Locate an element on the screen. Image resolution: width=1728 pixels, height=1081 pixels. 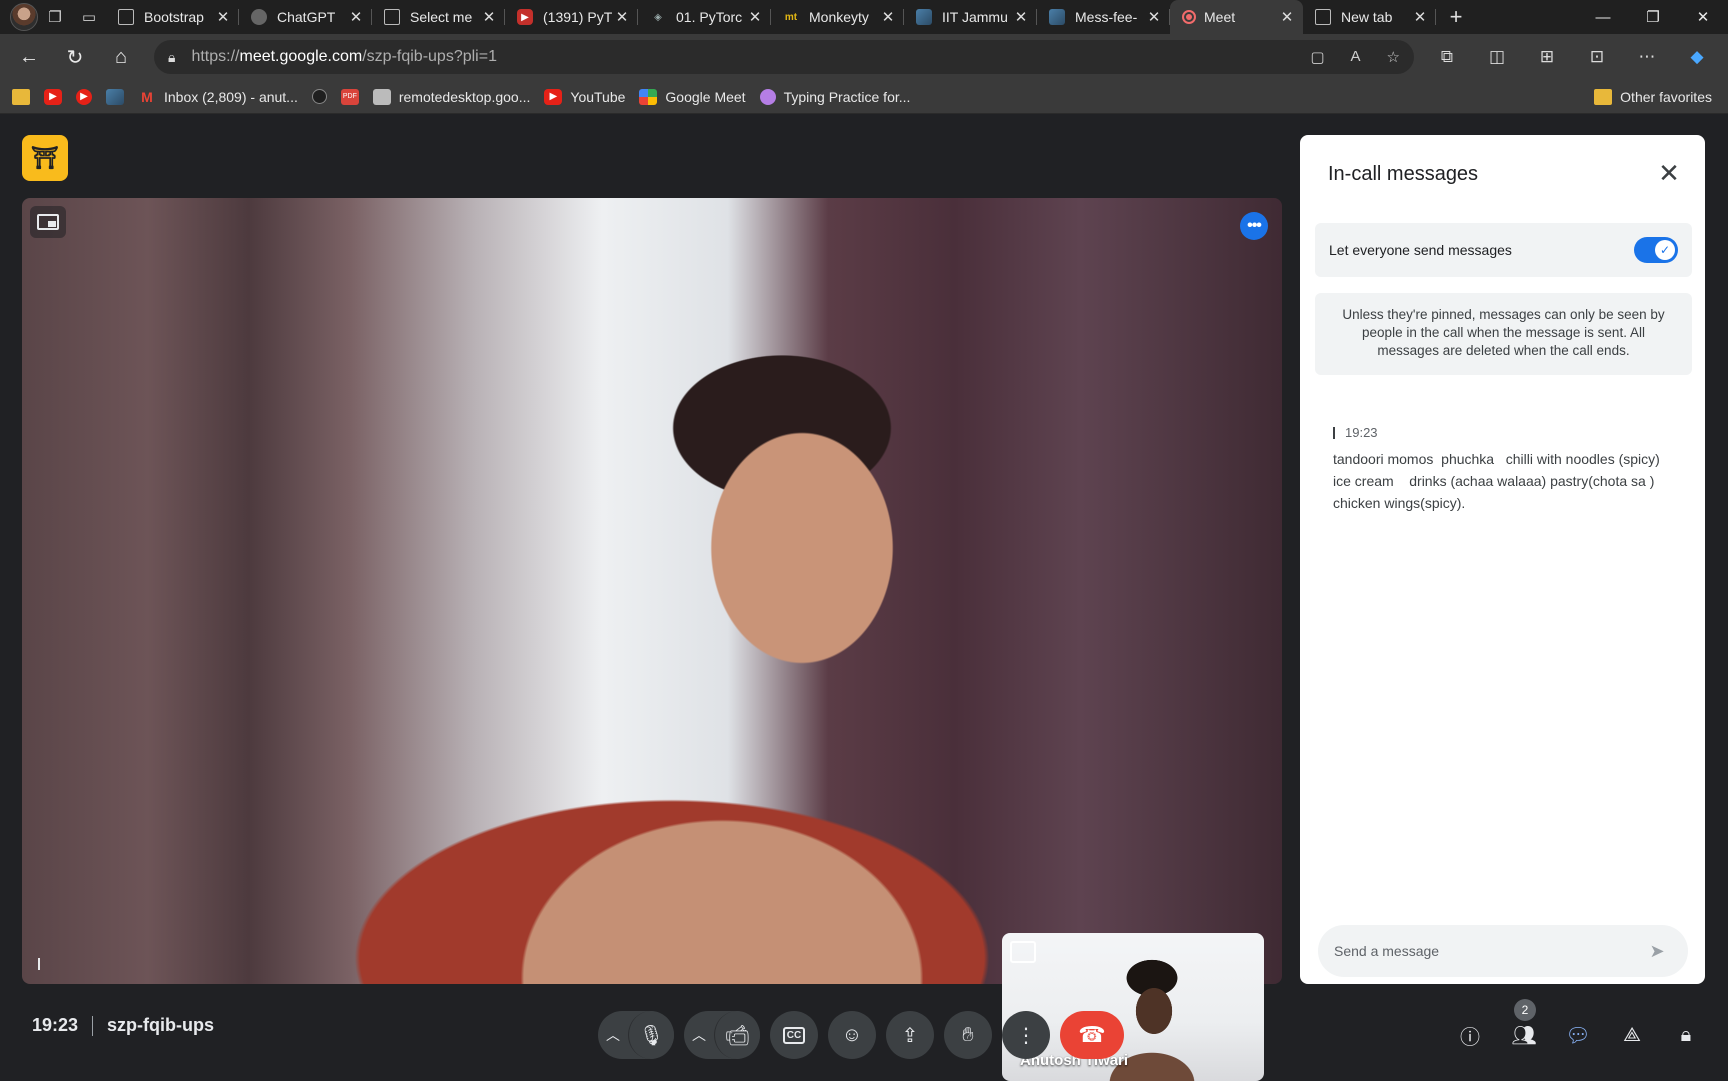
bookmark-github is located at coordinates (319, 96).